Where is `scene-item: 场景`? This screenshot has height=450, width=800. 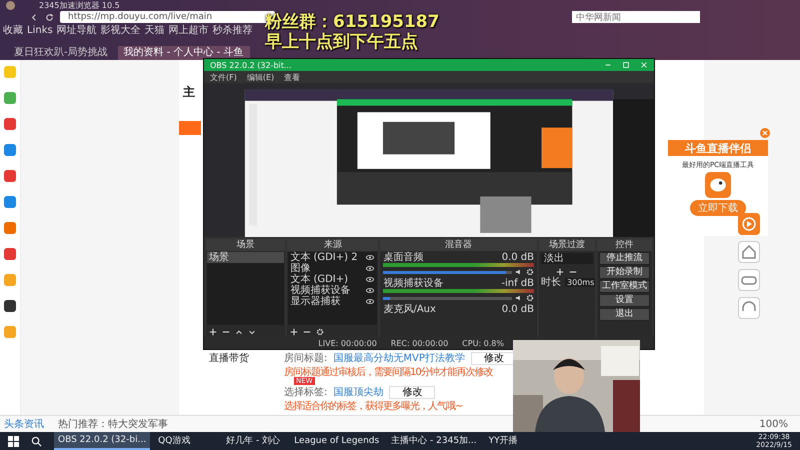
scene-item: 场景 is located at coordinates (245, 257).